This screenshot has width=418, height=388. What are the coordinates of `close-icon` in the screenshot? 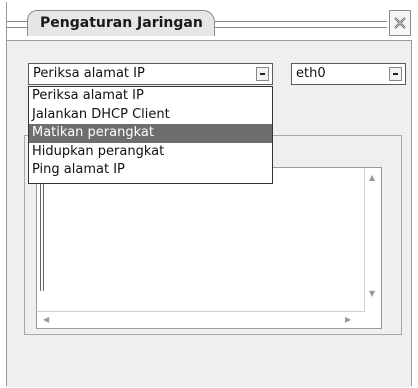 It's located at (400, 23).